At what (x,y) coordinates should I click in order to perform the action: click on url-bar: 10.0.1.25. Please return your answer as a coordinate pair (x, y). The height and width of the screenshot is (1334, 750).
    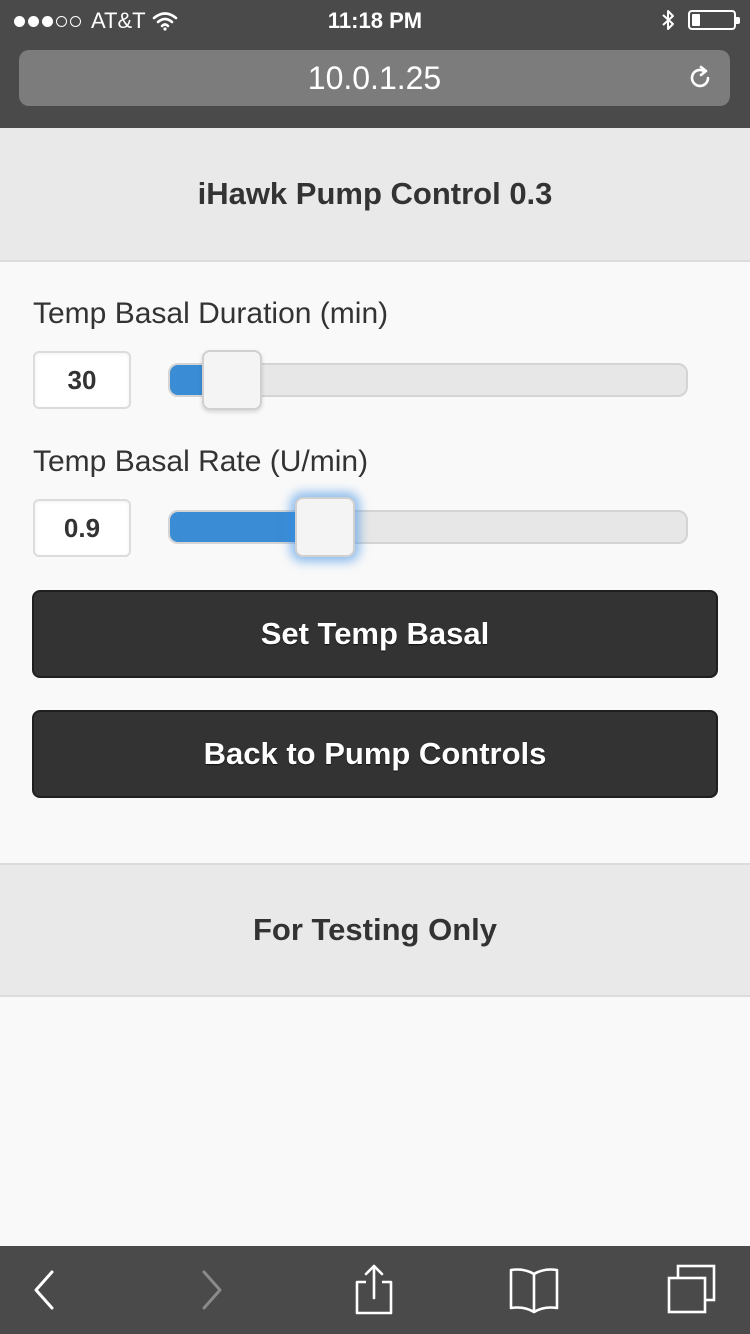
    Looking at the image, I should click on (374, 78).